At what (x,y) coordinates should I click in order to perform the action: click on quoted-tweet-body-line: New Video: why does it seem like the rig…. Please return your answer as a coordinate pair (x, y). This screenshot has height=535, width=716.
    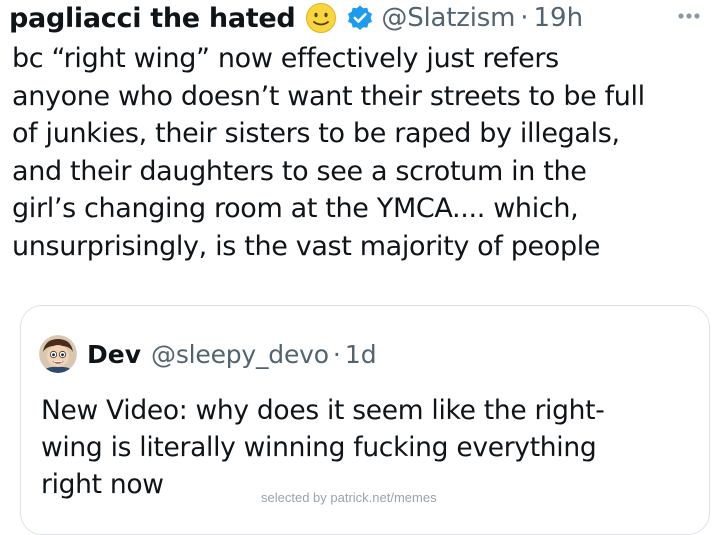
    Looking at the image, I should click on (323, 410).